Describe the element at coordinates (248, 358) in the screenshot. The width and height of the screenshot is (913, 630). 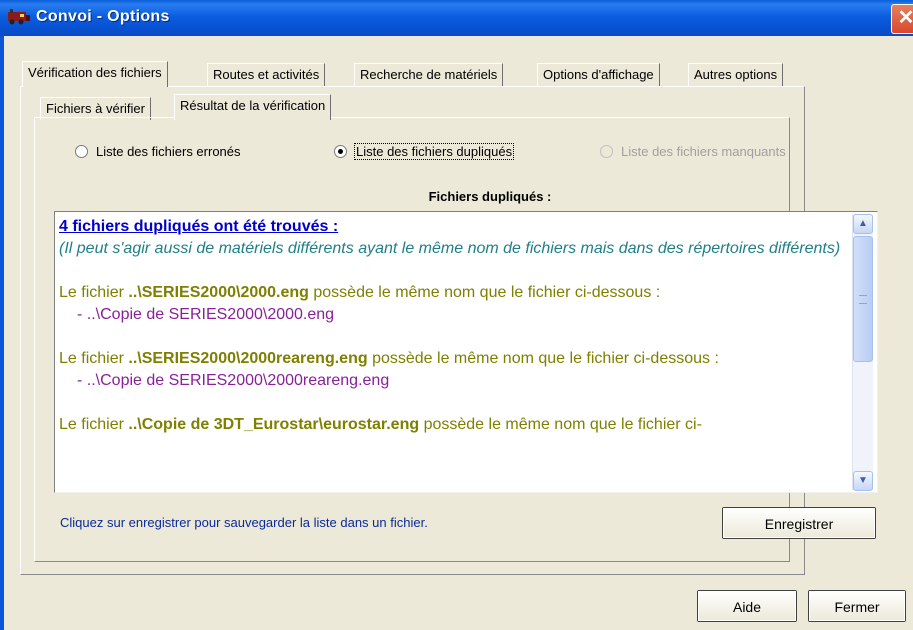
I see `entry-path: ..\SERIES2000\2000reareng.eng` at that location.